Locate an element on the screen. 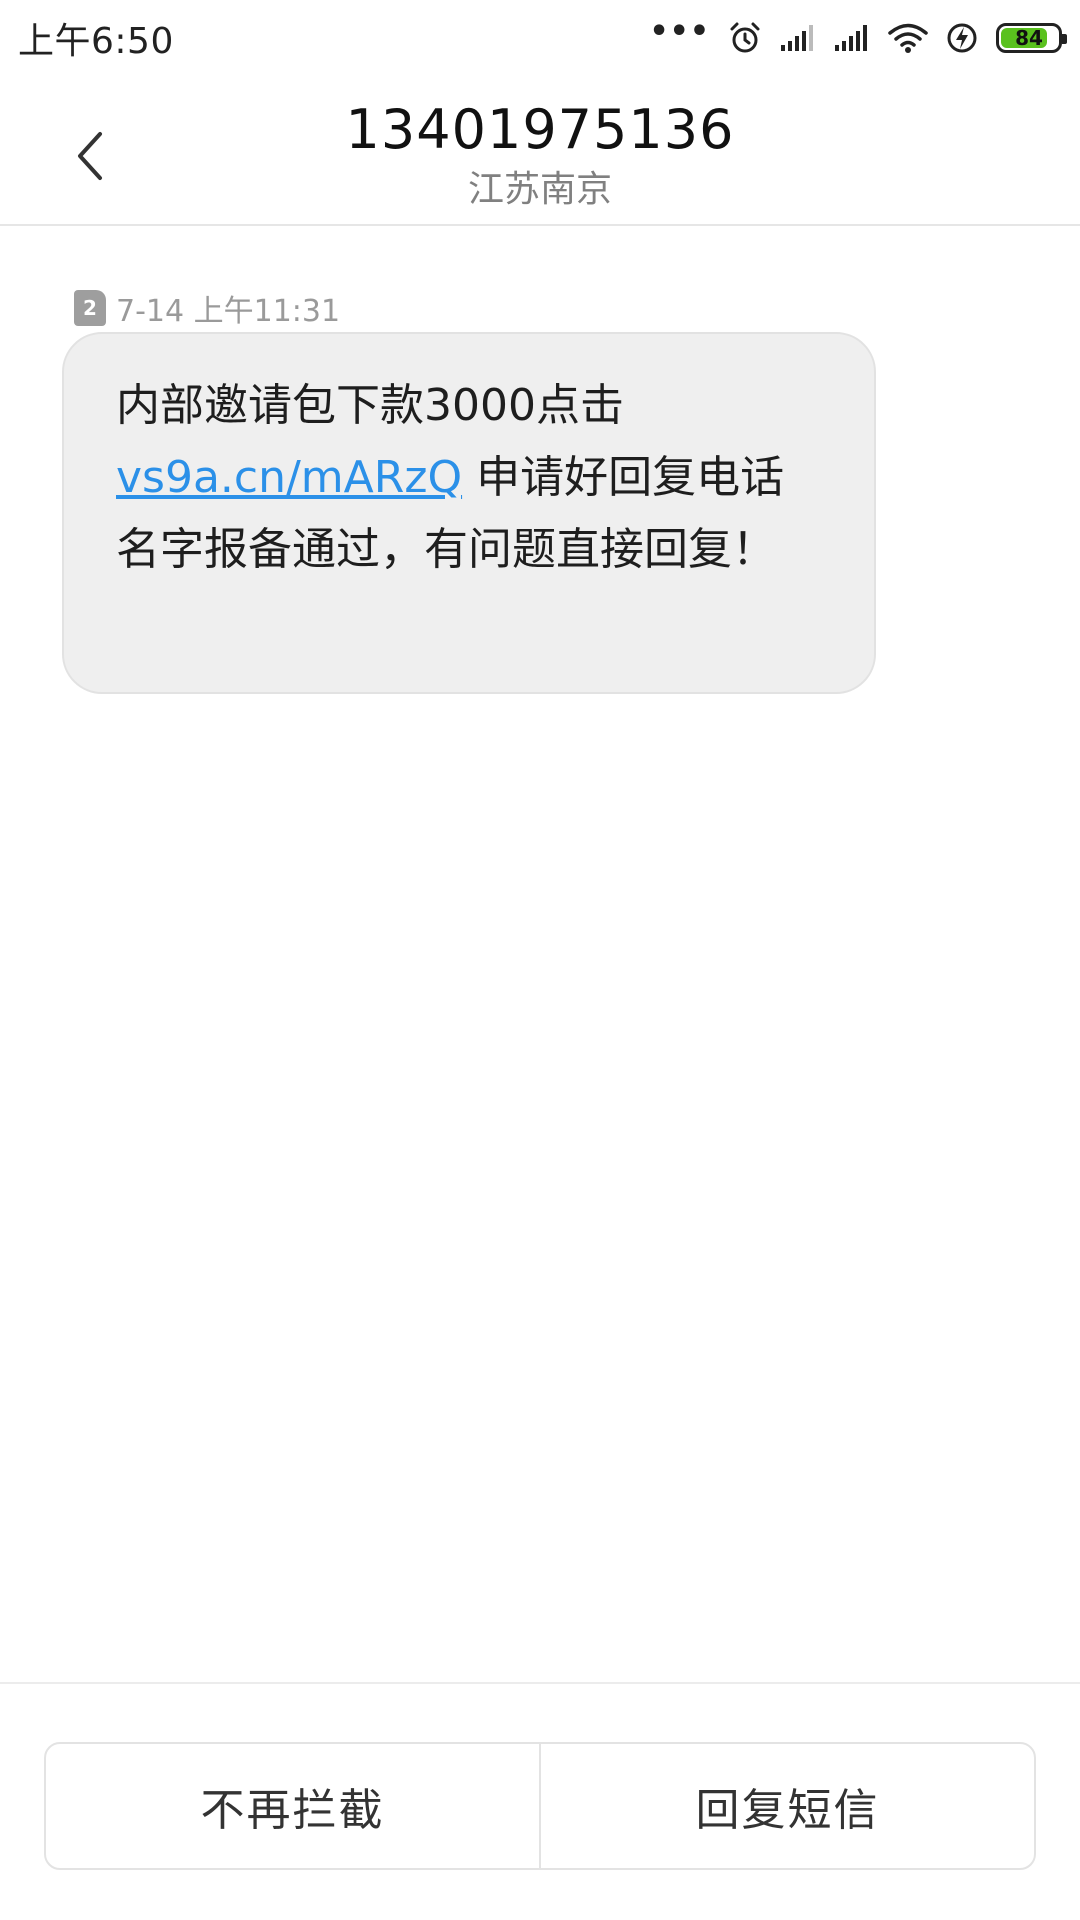 This screenshot has height=1920, width=1080. status-icons: ••• 84 is located at coordinates (858, 37).